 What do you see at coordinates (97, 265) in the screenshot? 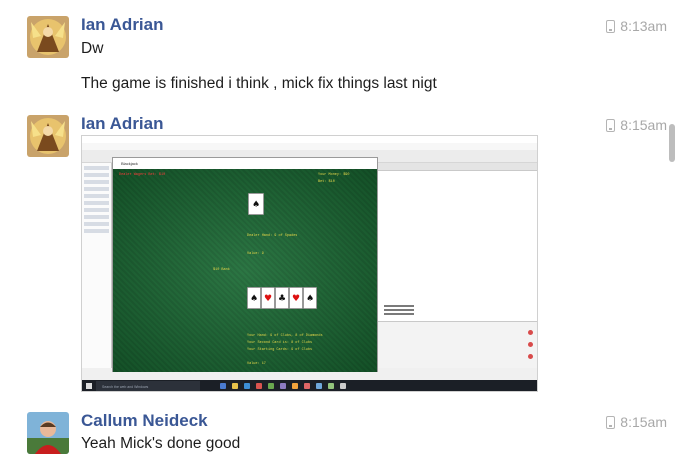
I see `ide-project-panel` at bounding box center [97, 265].